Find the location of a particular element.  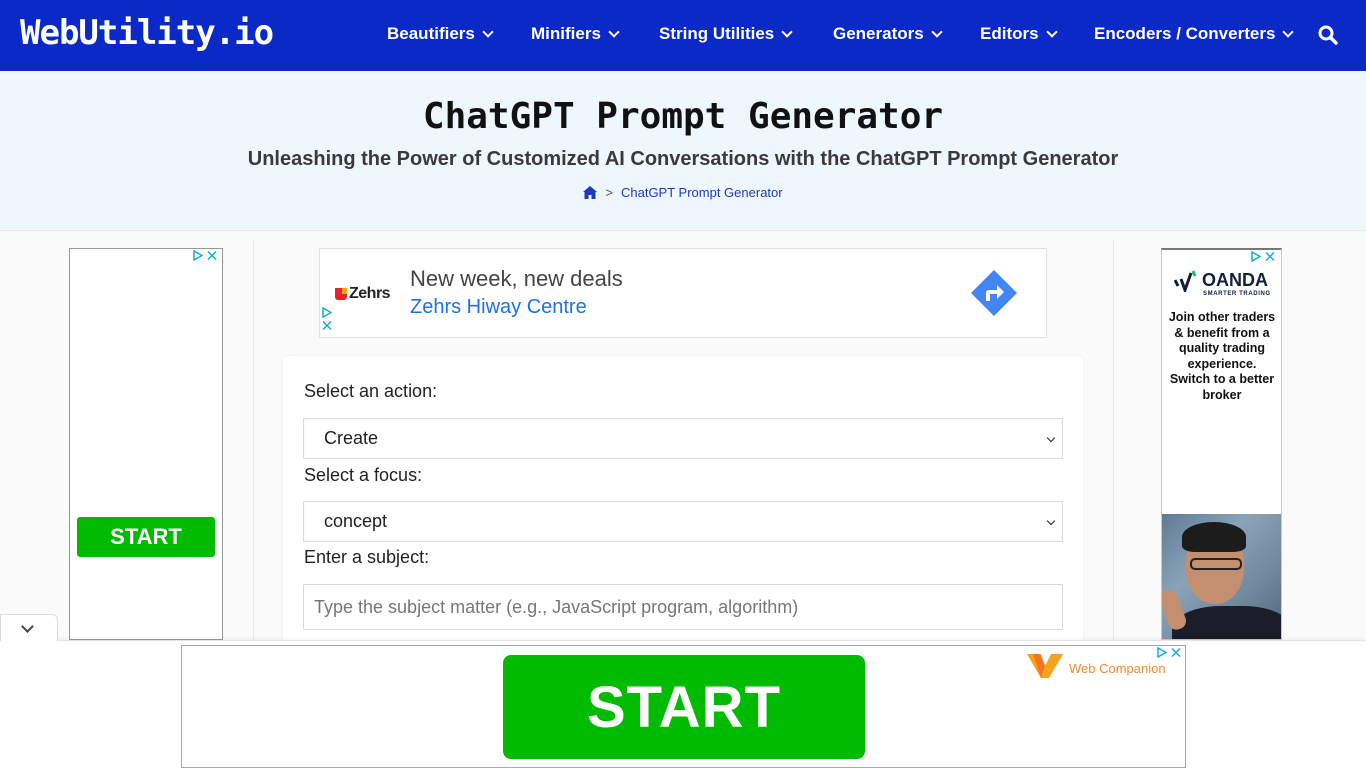

zehrs-logo: Zehrs is located at coordinates (363, 294).